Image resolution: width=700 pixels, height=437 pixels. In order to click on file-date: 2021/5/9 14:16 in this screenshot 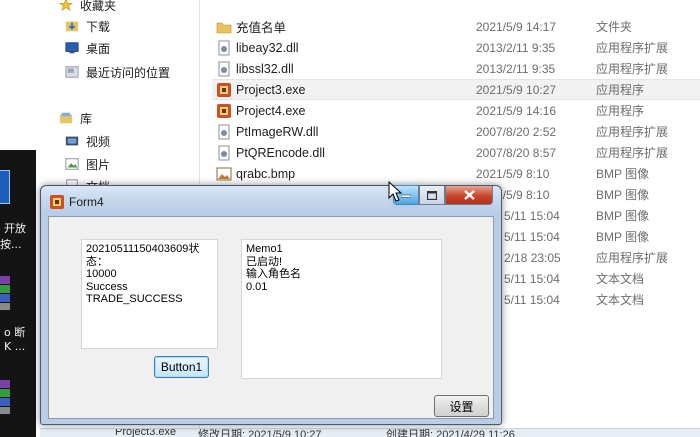, I will do `click(516, 110)`.